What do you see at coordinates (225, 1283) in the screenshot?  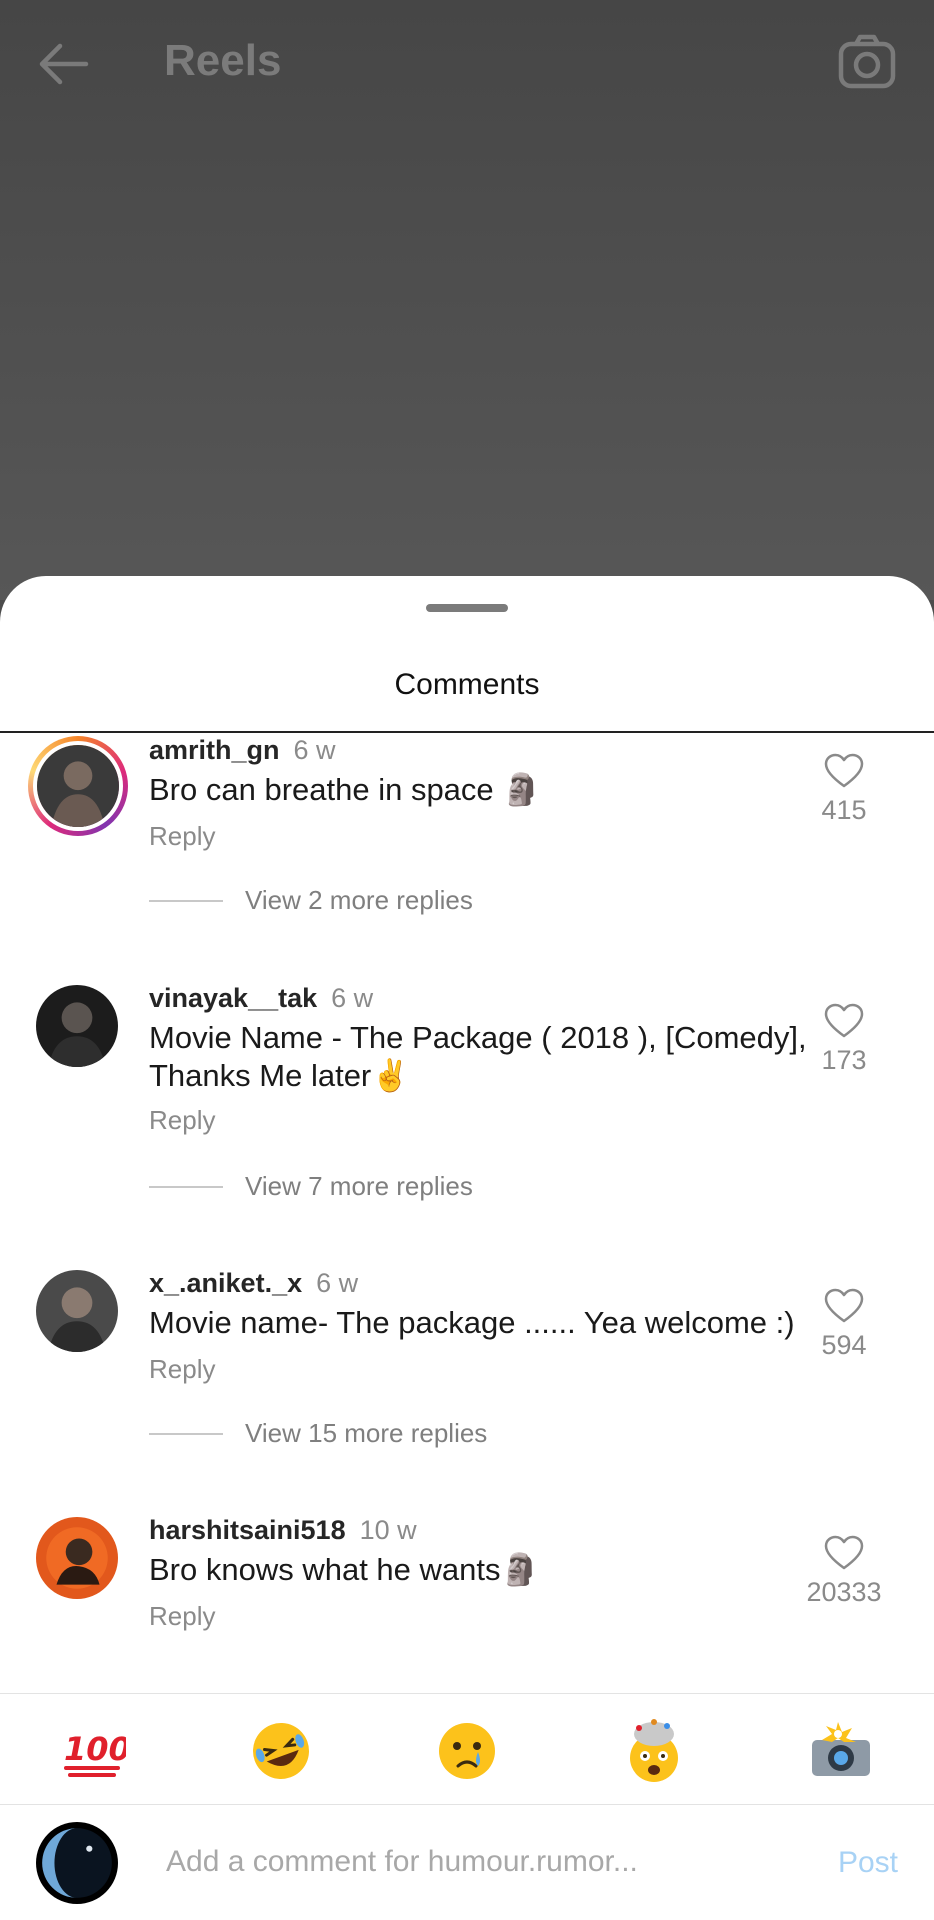 I see `comment-username: x_.aniket._x` at bounding box center [225, 1283].